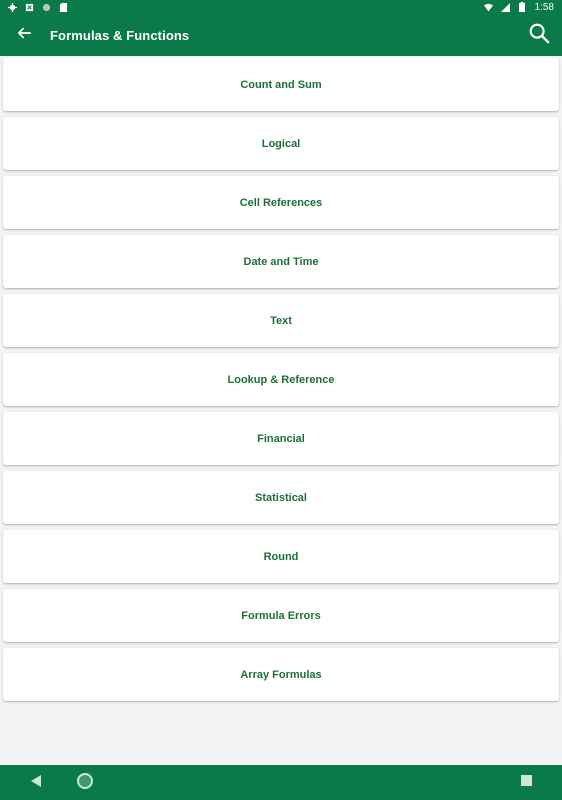 This screenshot has height=800, width=562. What do you see at coordinates (63, 7) in the screenshot?
I see `sd-card-icon` at bounding box center [63, 7].